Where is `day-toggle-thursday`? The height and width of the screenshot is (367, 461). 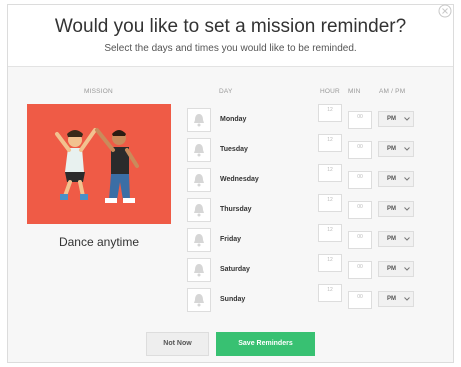
day-toggle-thursday is located at coordinates (199, 210).